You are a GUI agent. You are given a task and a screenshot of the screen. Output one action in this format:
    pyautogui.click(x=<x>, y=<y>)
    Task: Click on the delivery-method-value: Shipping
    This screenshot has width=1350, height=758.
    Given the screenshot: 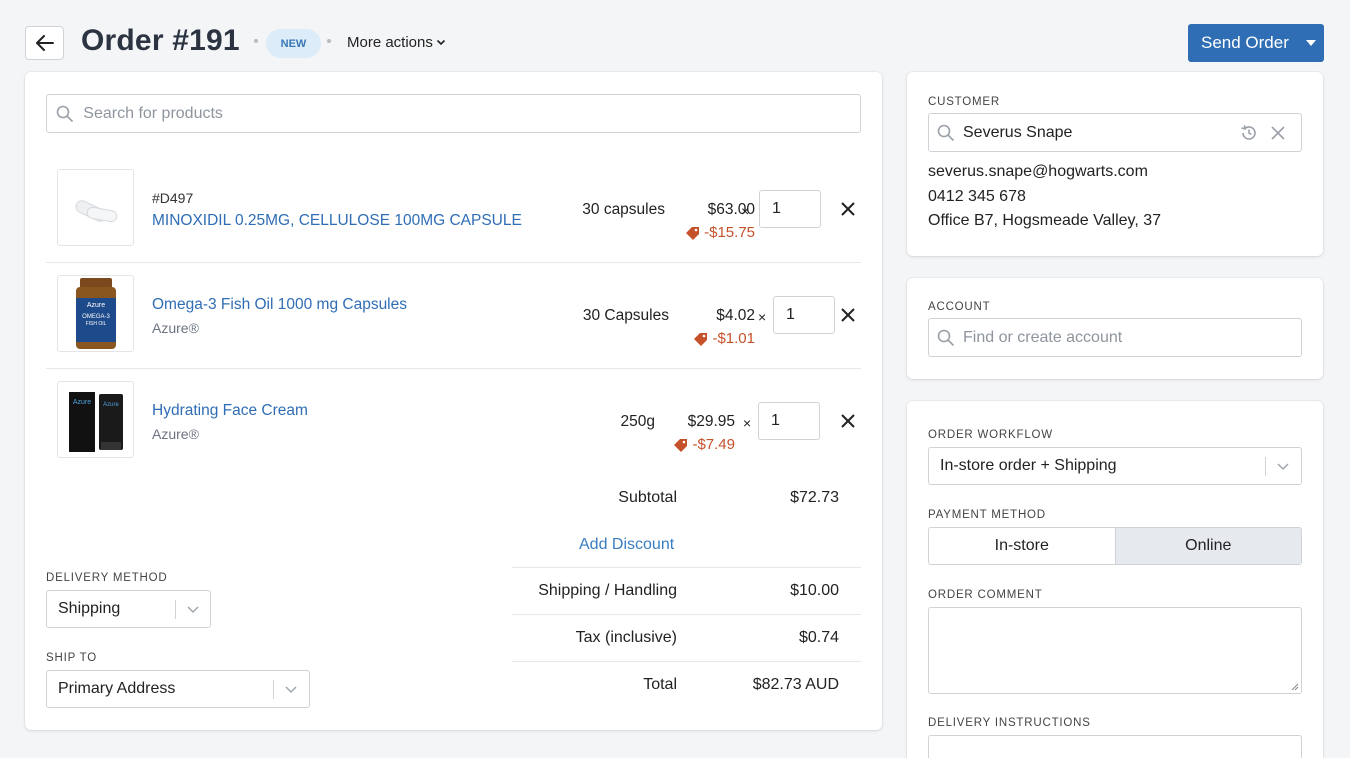 What is the action you would take?
    pyautogui.click(x=89, y=608)
    